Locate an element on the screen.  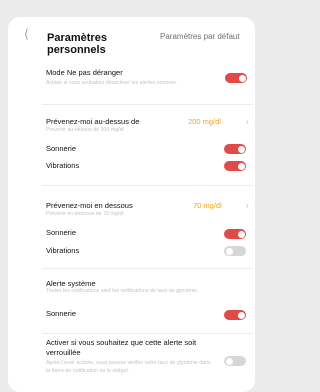
high-alert-subtitle: Prévenir au-dessus de 200 mg/dl is located at coordinates (85, 130).